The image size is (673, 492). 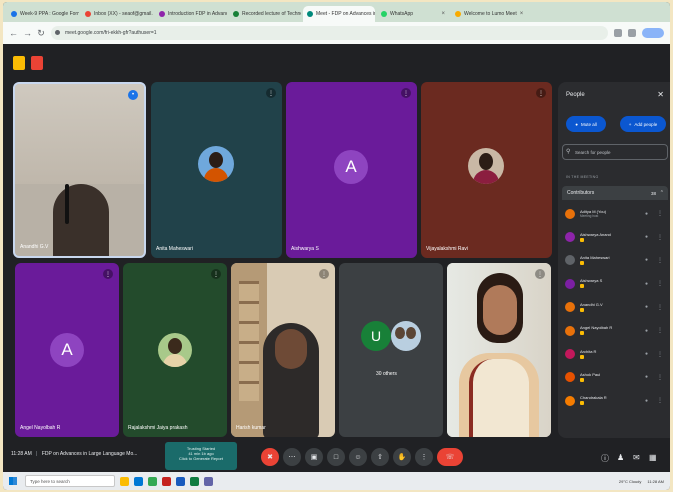 I want to click on teams-icon, so click(x=208, y=481).